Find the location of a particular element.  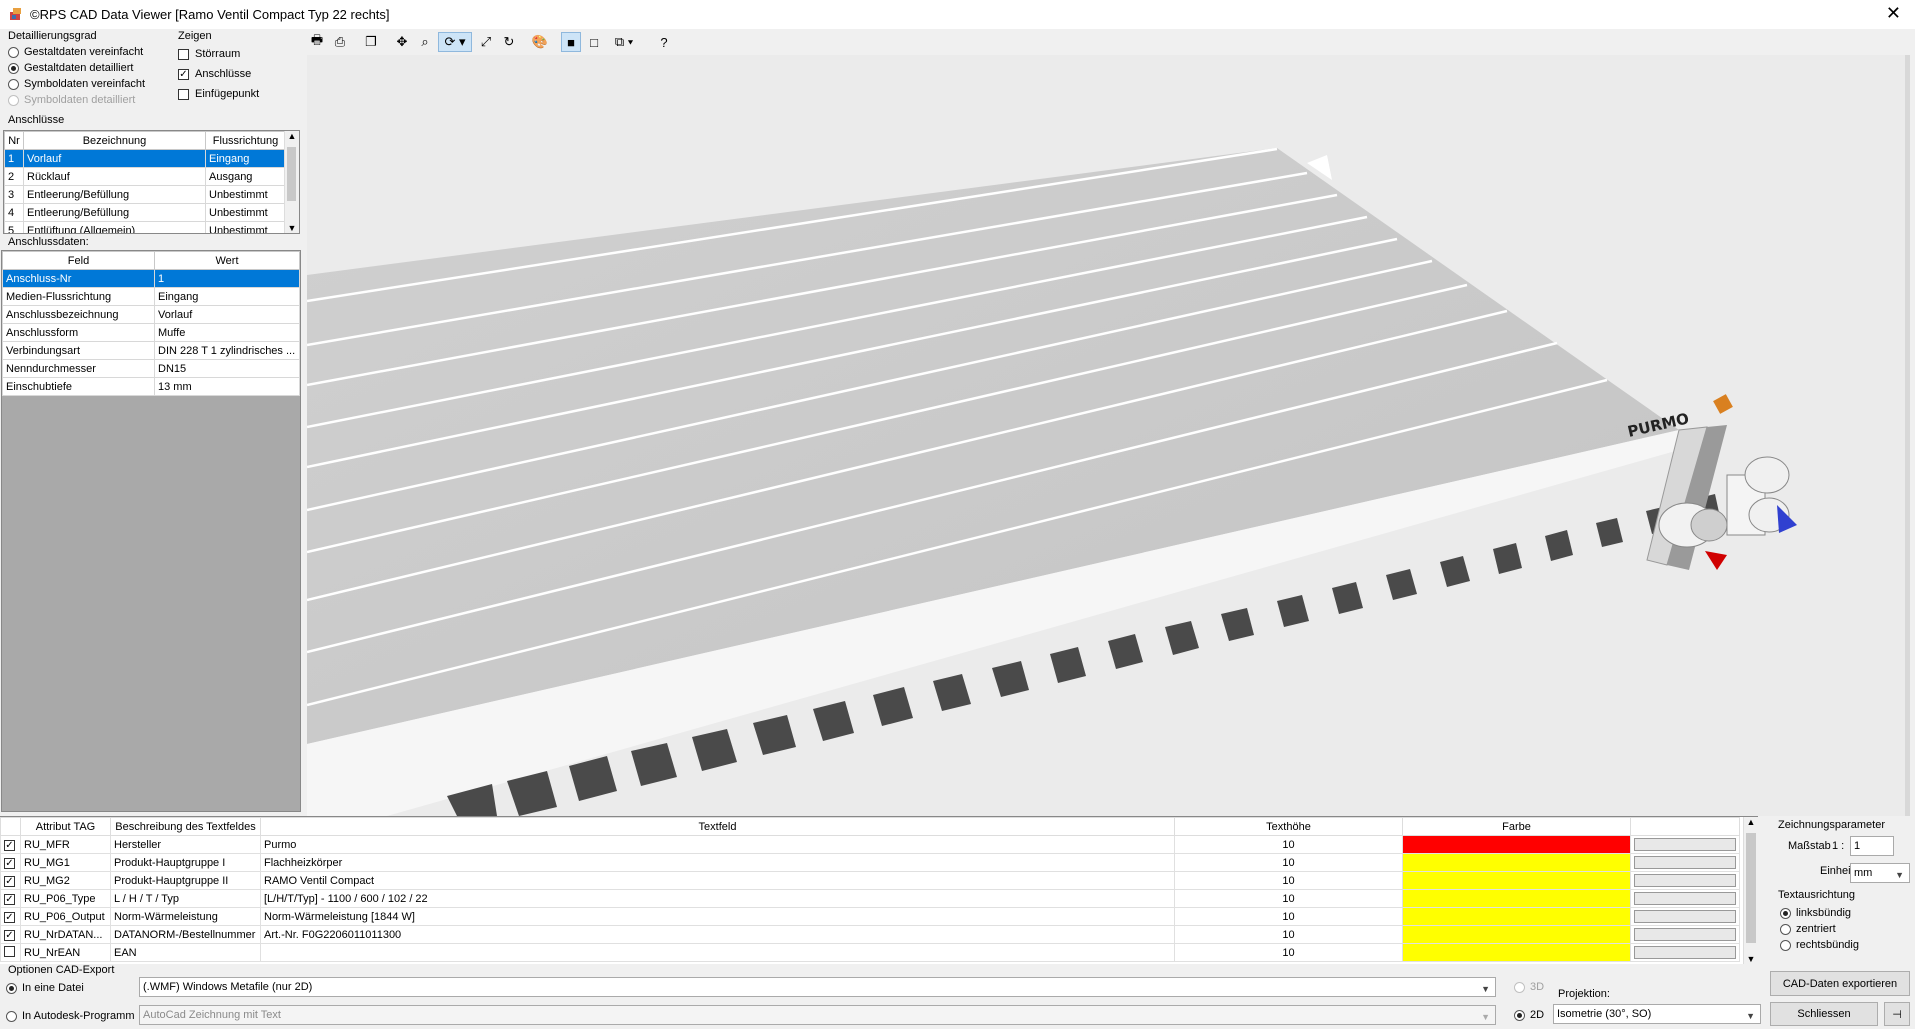

detail-option-3: Symboldaten detailliert is located at coordinates (88, 100).